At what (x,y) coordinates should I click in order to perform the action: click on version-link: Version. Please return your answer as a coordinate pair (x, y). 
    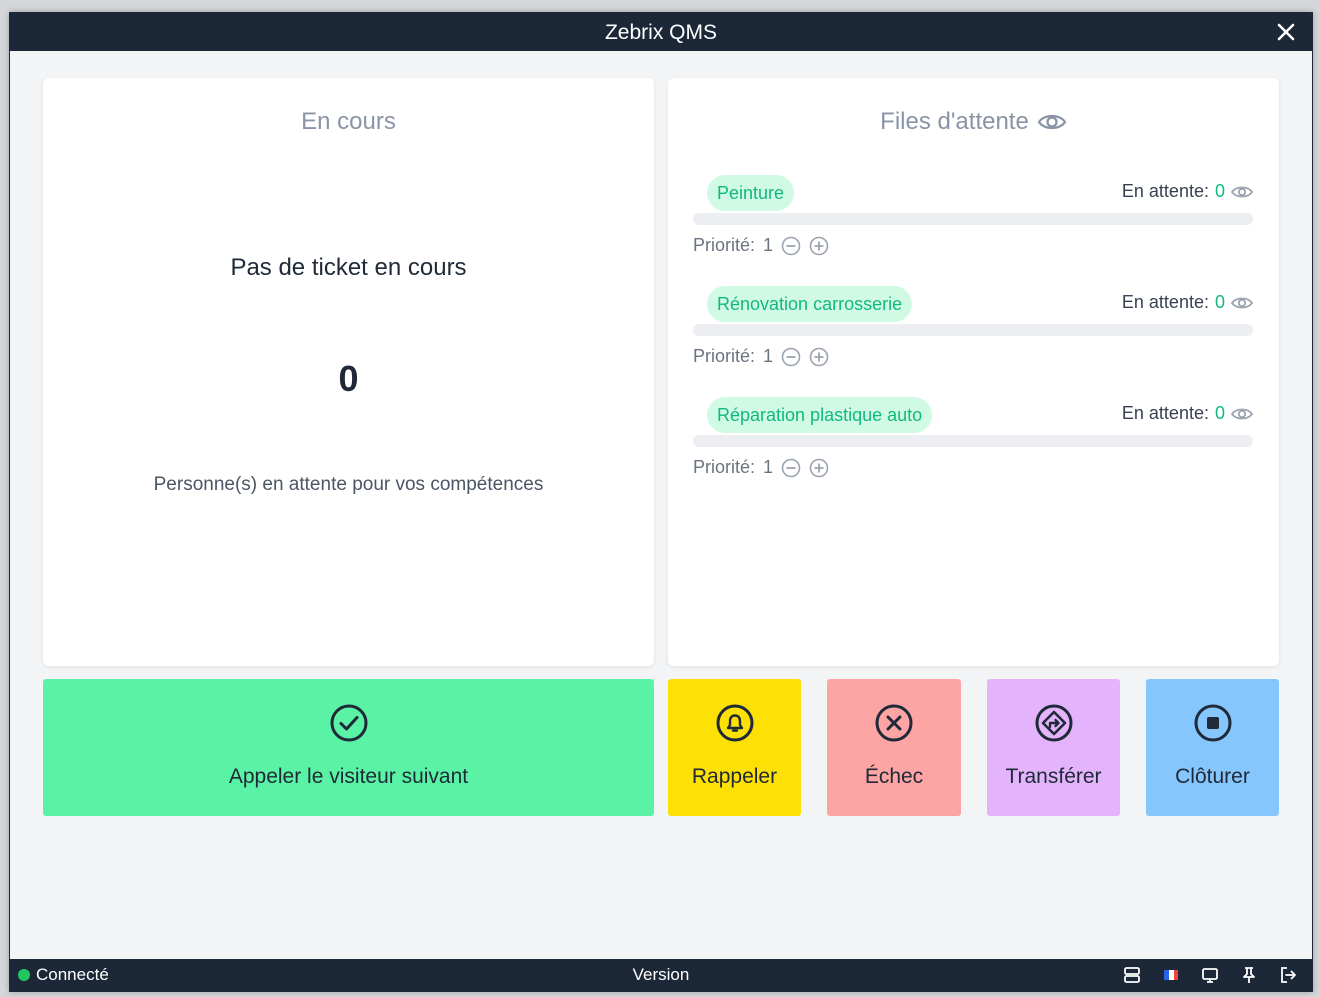
    Looking at the image, I should click on (661, 975).